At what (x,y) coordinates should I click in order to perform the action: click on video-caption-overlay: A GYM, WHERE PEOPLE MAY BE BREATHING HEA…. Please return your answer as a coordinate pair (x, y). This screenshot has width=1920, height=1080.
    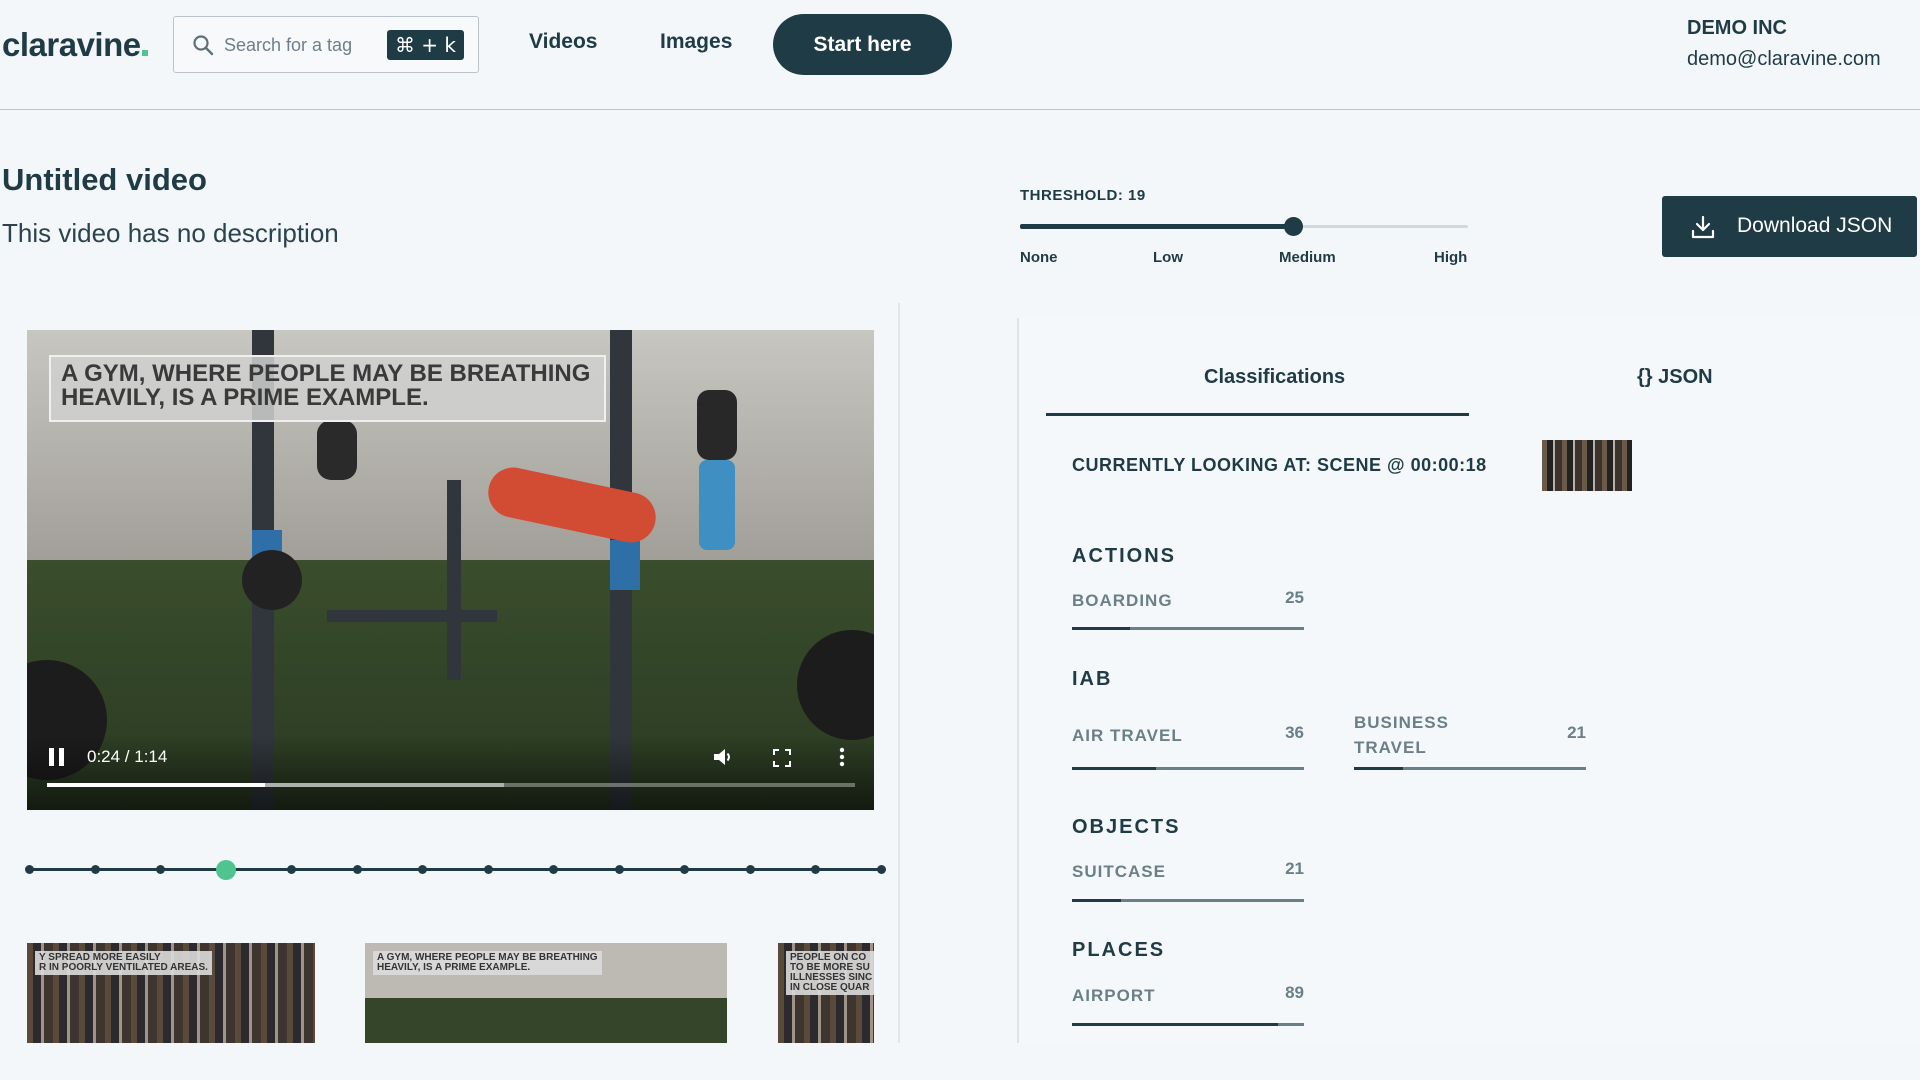
    Looking at the image, I should click on (327, 388).